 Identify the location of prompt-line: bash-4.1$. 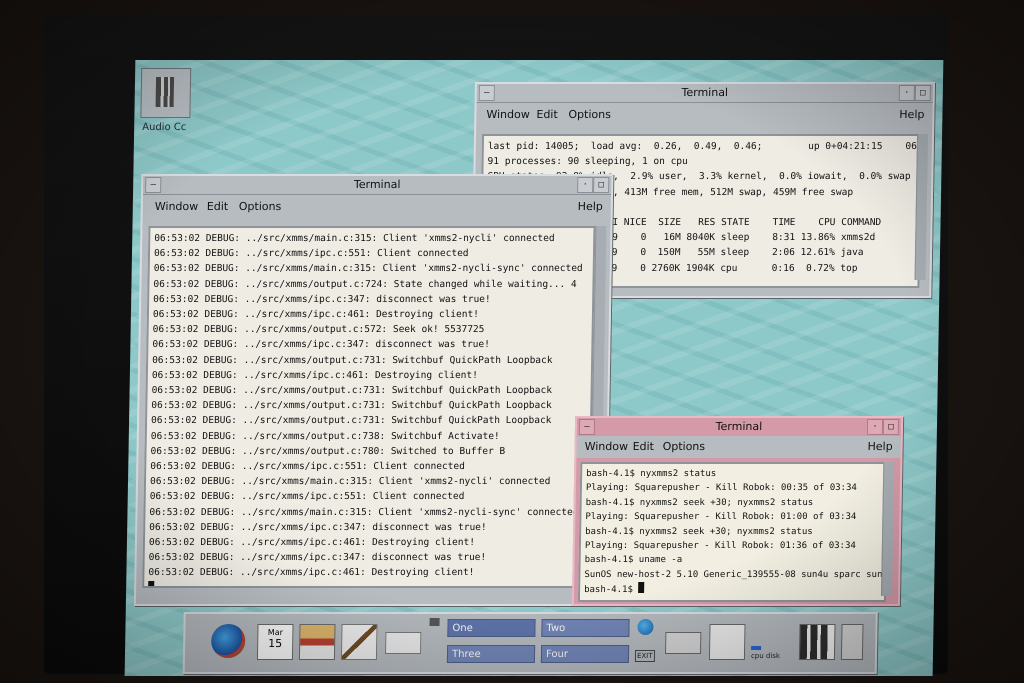
(732, 589).